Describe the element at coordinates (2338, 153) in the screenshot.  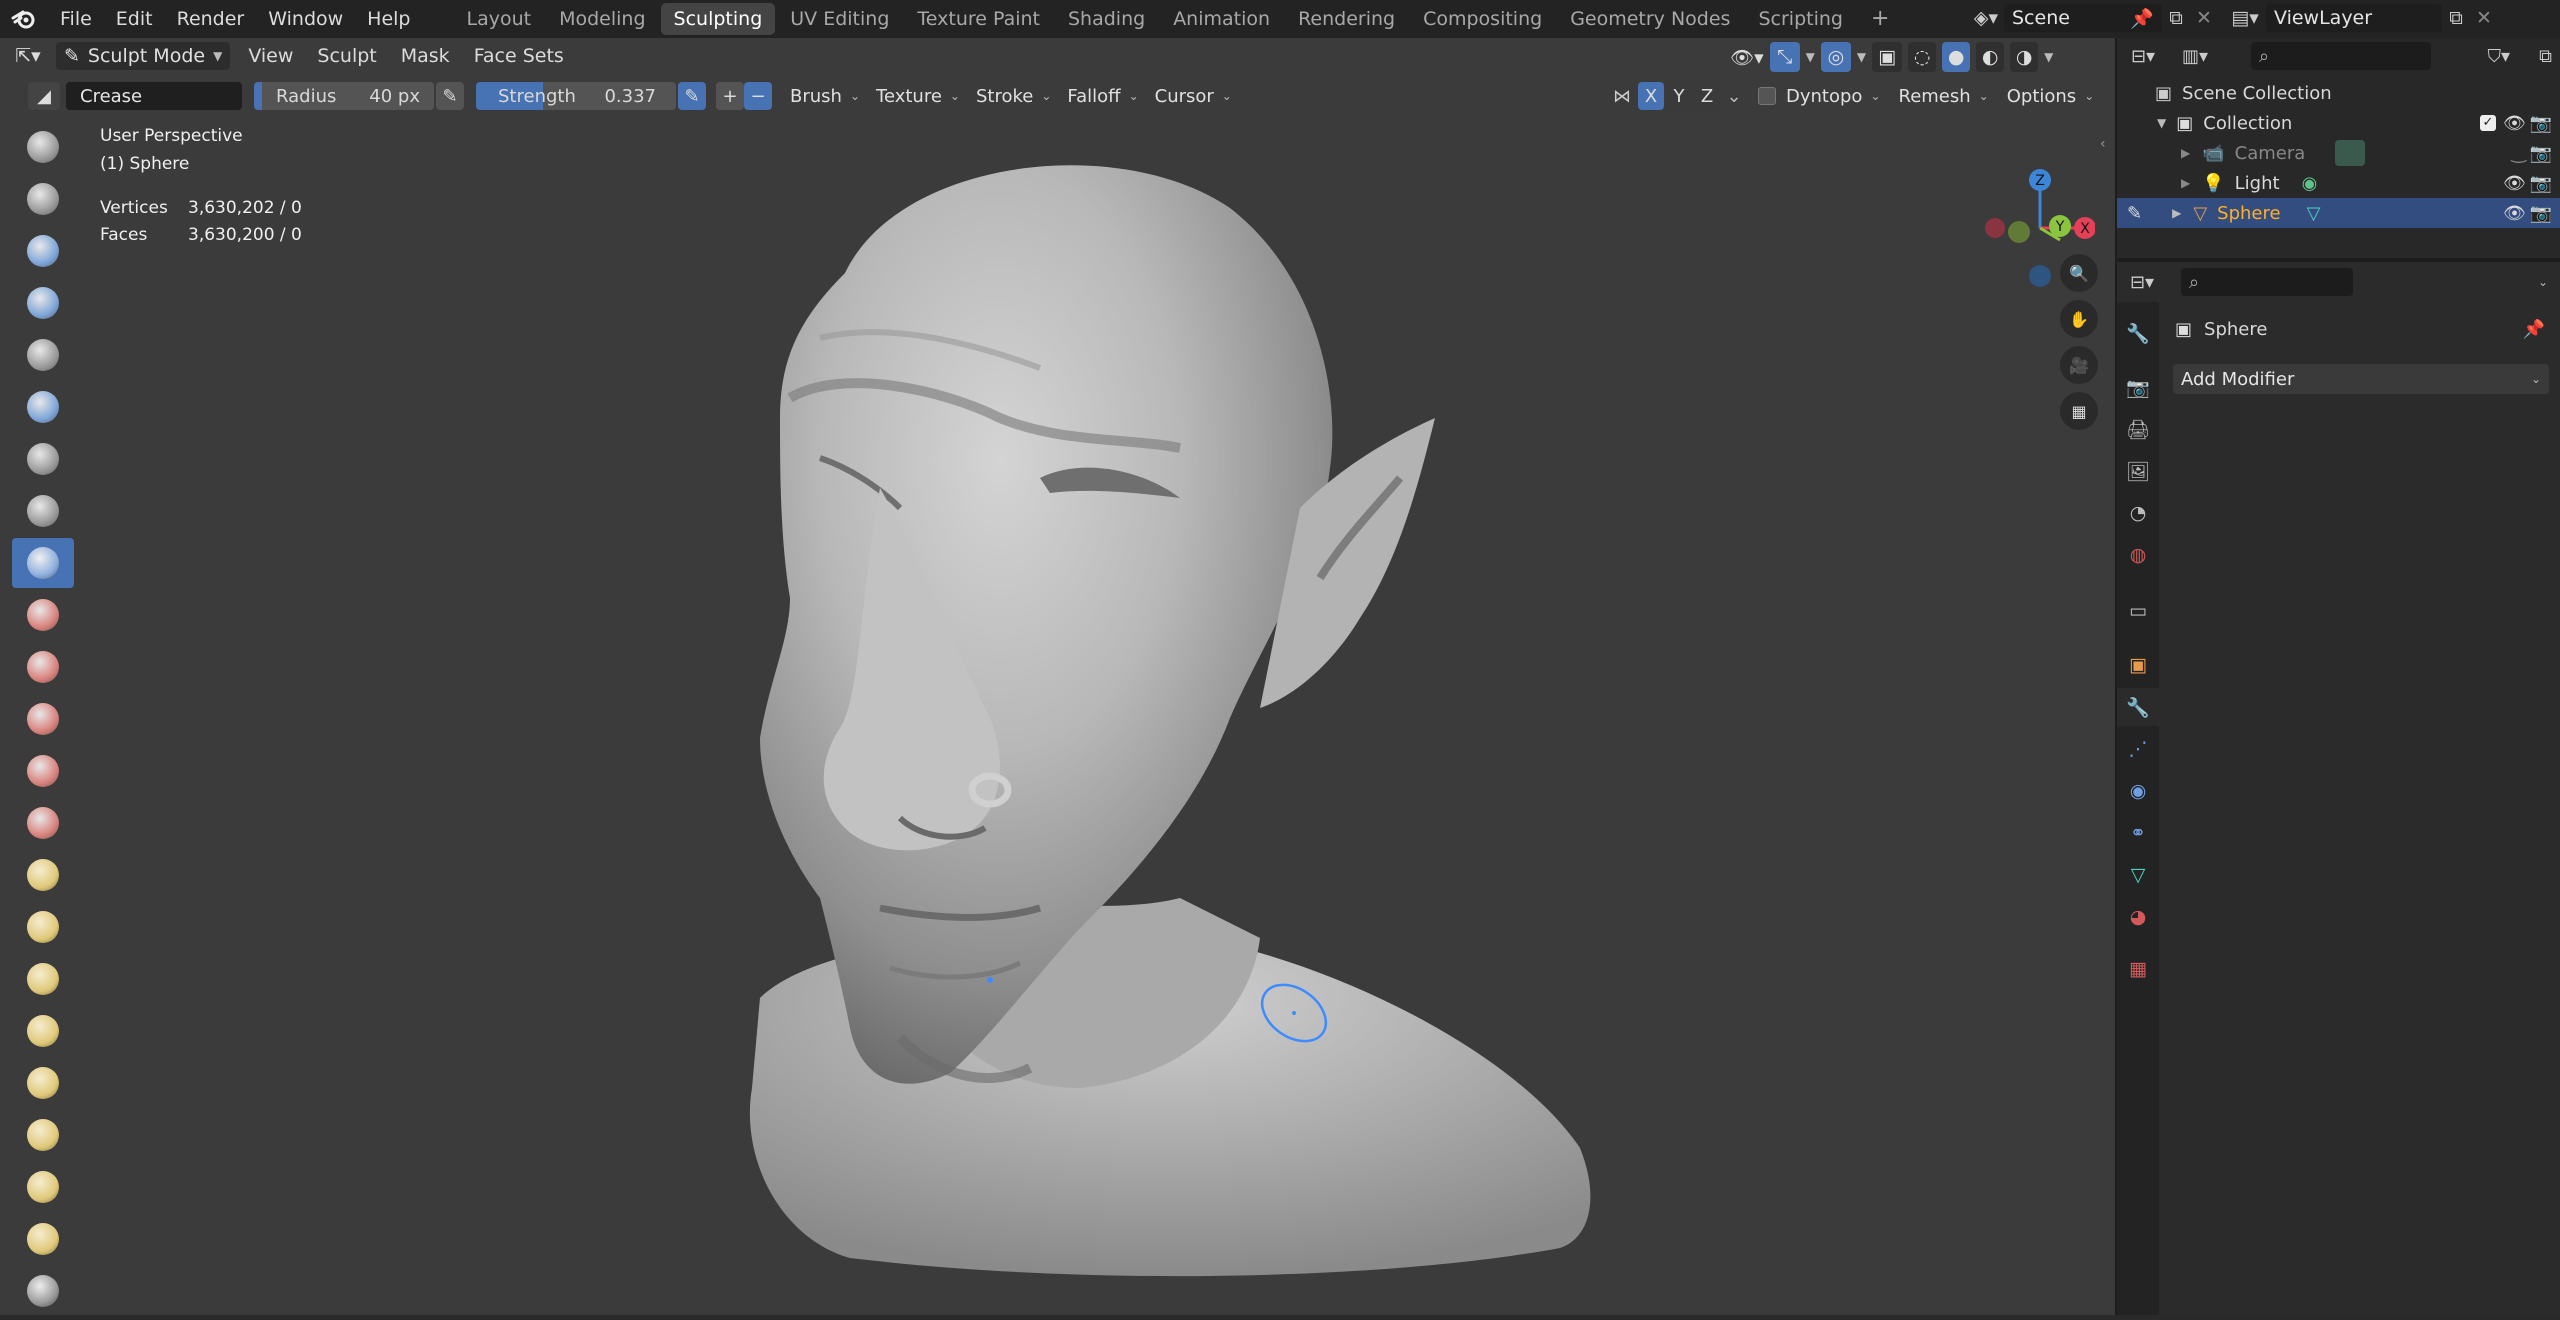
I see `outliner-row-camera: ▶ 📹 Camera ‿ 📷` at that location.